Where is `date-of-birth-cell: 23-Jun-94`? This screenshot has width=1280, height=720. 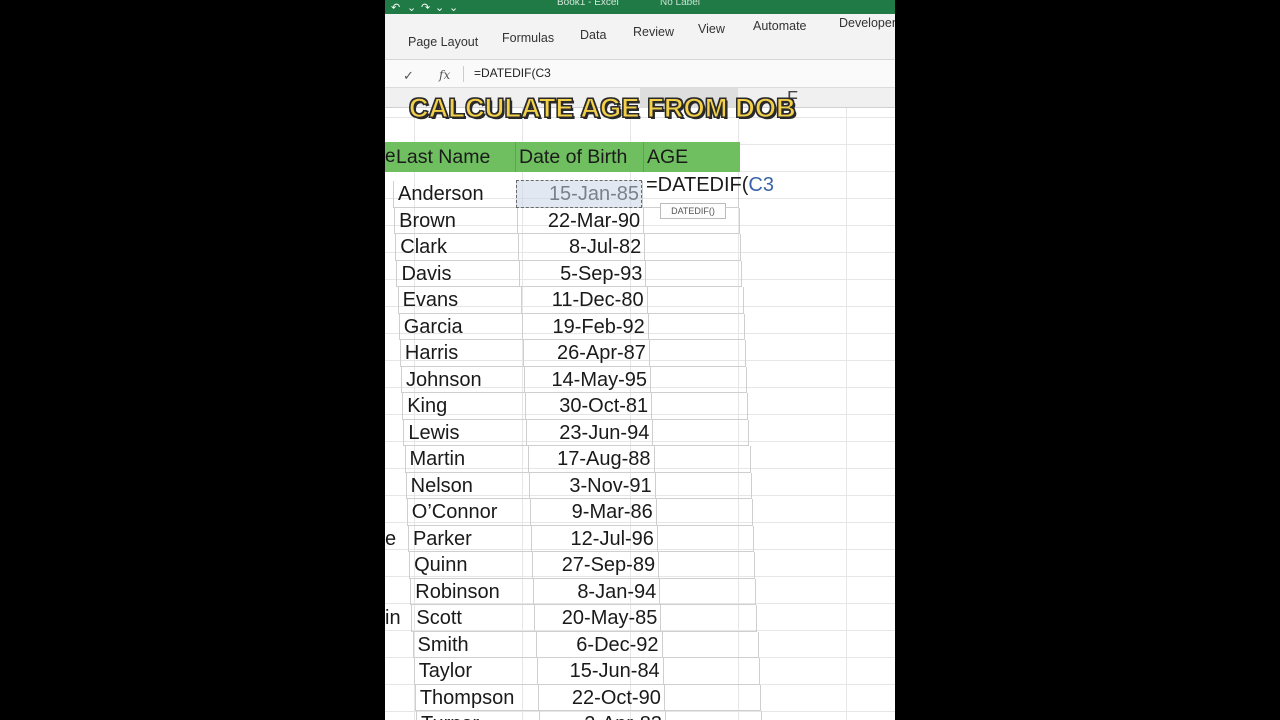 date-of-birth-cell: 23-Jun-94 is located at coordinates (590, 432).